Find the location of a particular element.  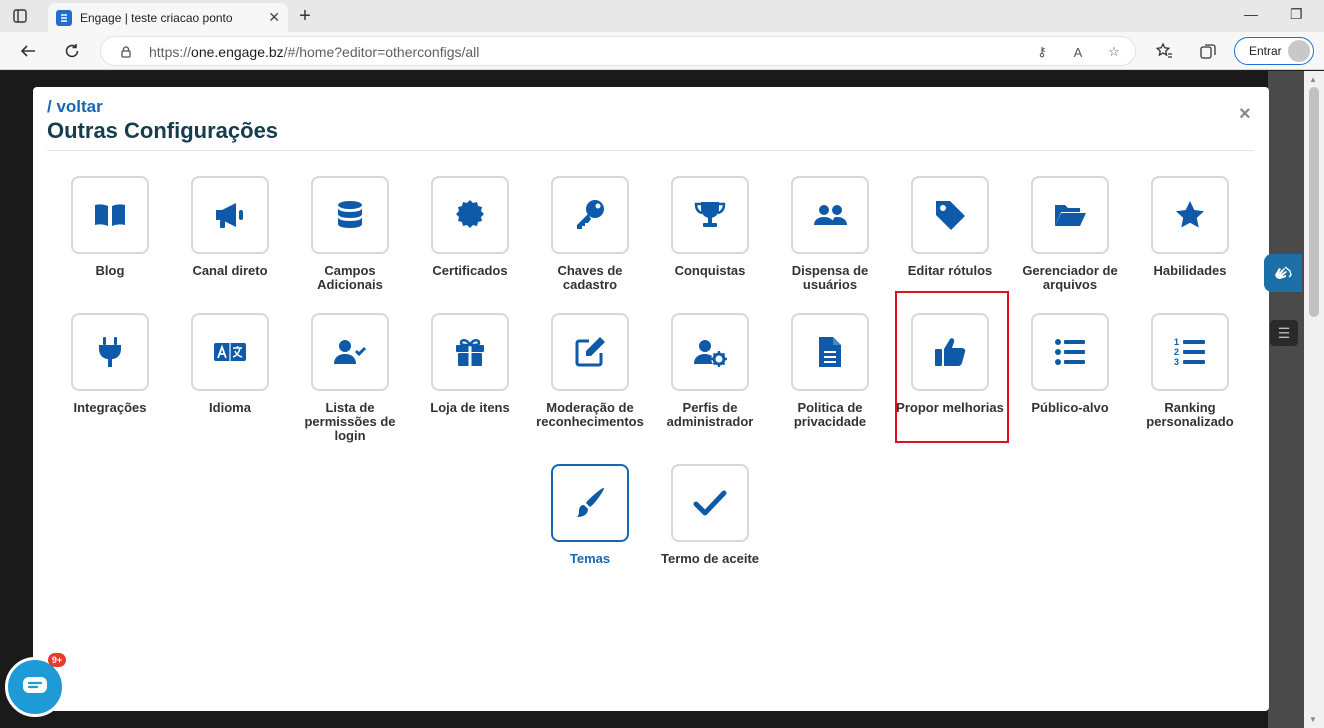

config-tile-chaves-de-cadastro: Chaves de cadastro is located at coordinates (590, 234).